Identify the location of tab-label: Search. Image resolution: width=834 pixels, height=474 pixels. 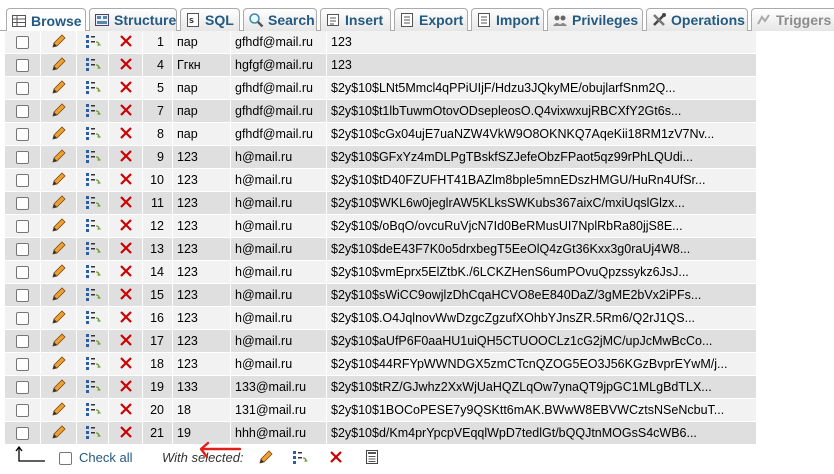
(291, 20).